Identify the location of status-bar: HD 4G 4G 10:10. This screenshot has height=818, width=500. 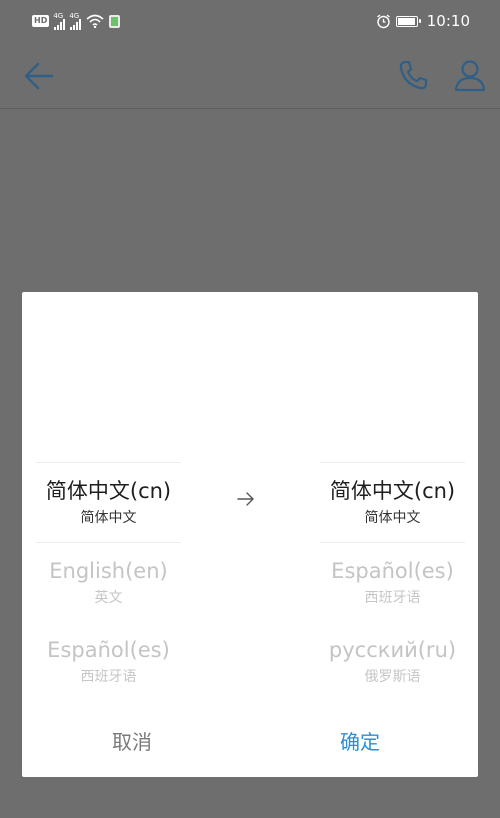
(250, 21).